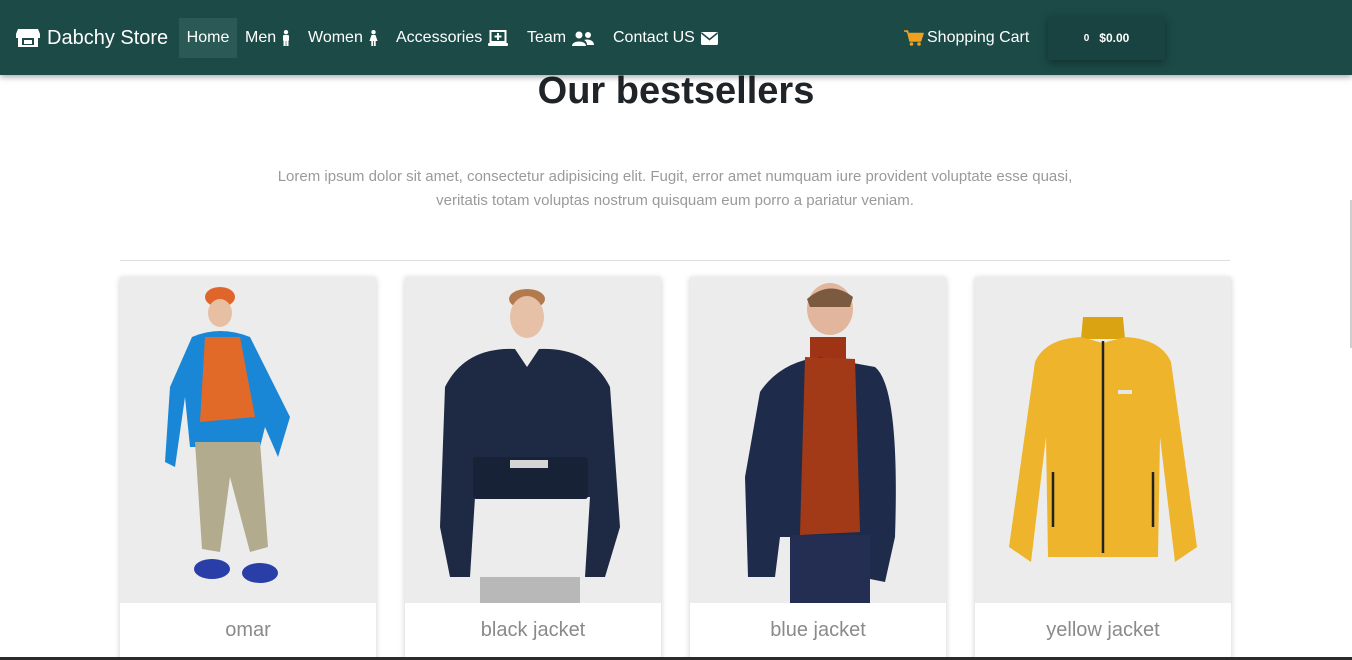  I want to click on male-icon, so click(286, 38).